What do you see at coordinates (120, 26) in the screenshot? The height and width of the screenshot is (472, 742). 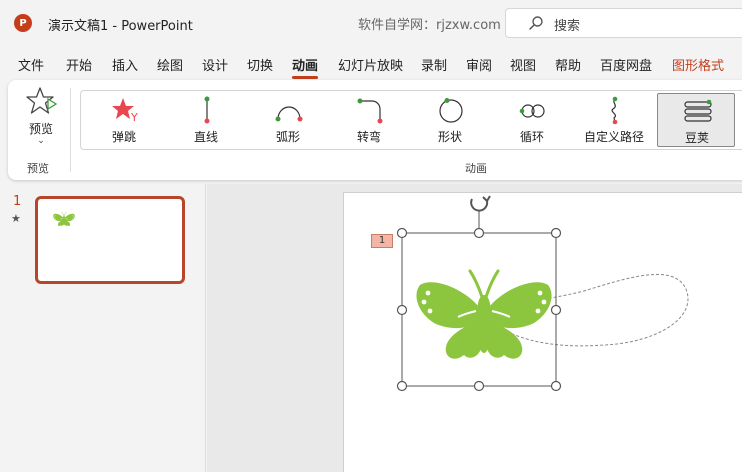 I see `document-title: 演示文稿1 - PowerPoint` at bounding box center [120, 26].